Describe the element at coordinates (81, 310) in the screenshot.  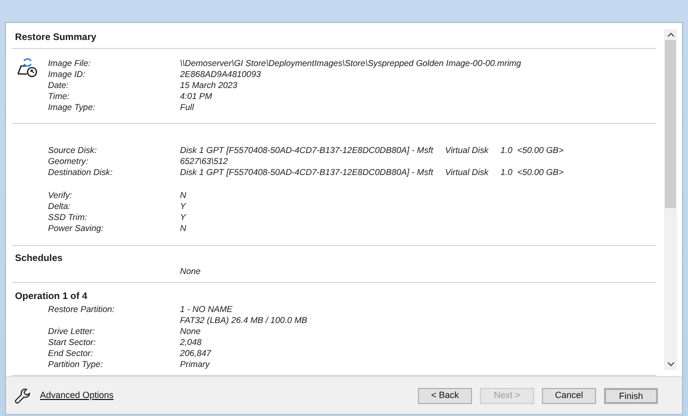
I see `field-label: Restore Partition:` at that location.